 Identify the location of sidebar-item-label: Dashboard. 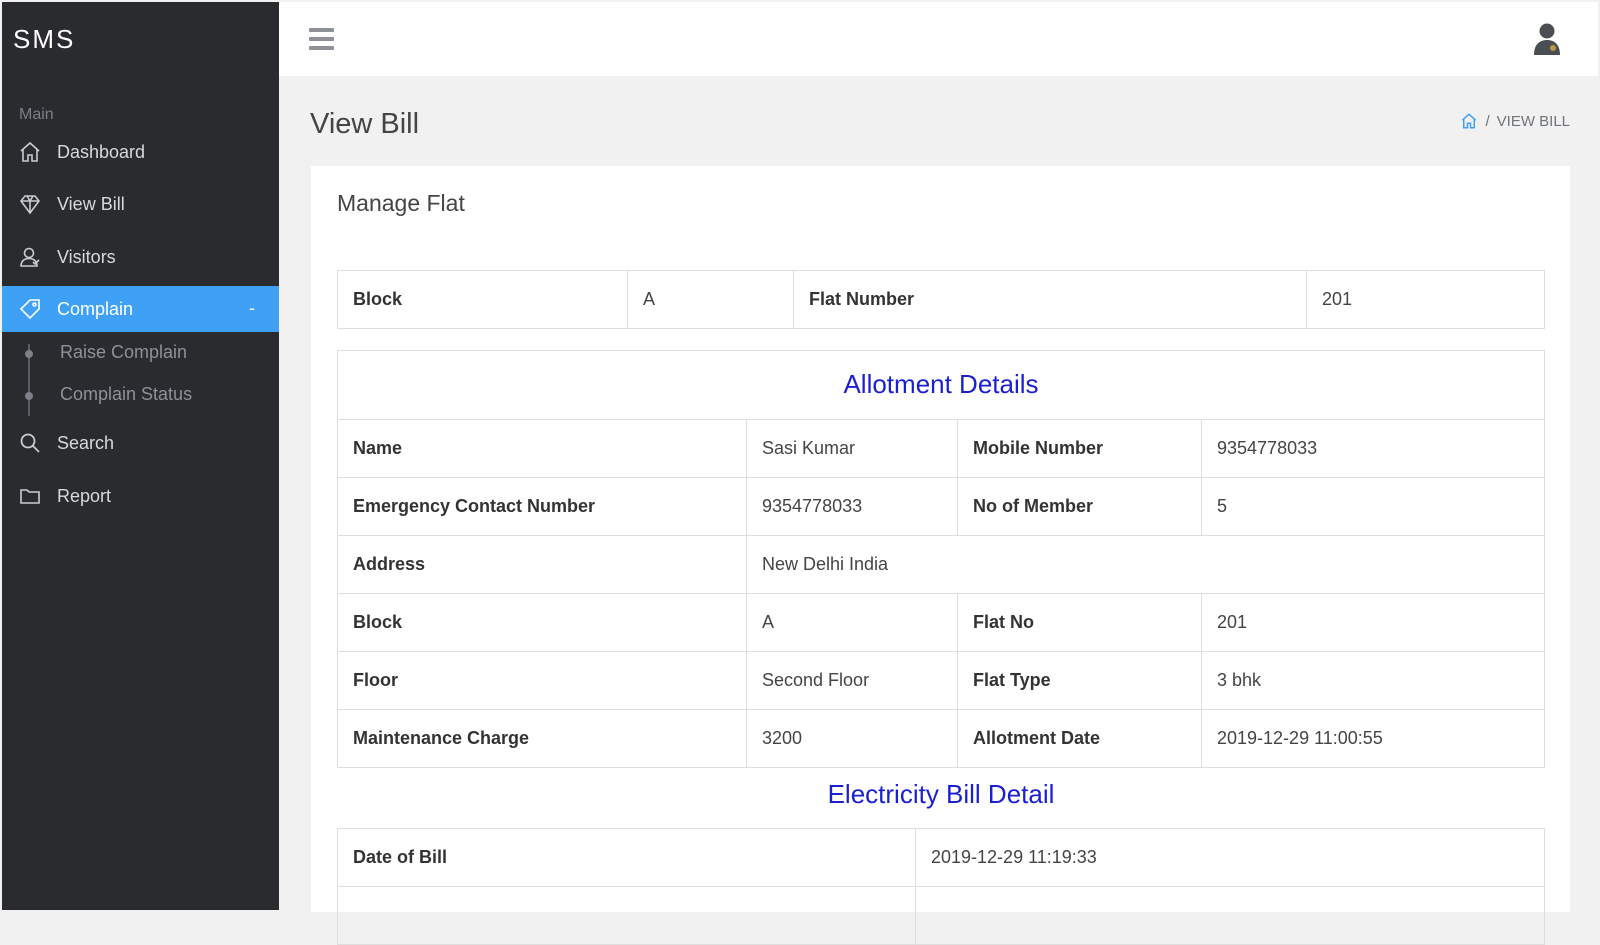
(101, 152).